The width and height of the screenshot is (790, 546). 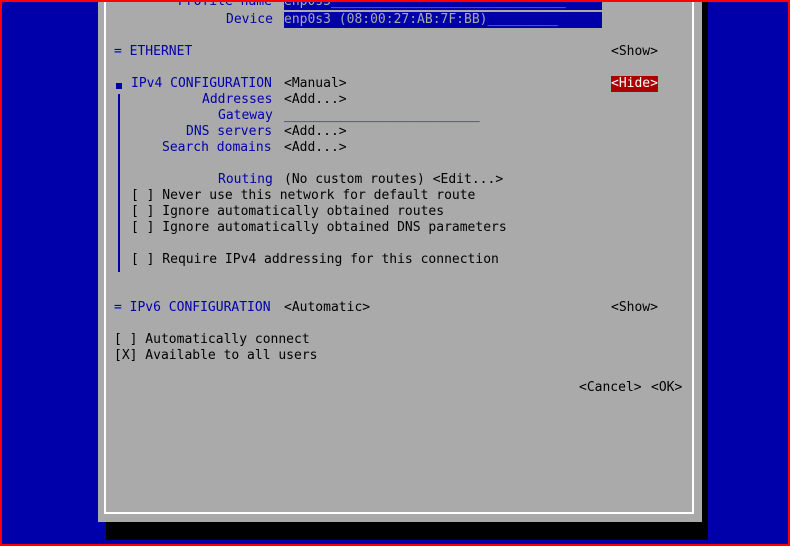 I want to click on ok-button: <OK>, so click(x=666, y=388).